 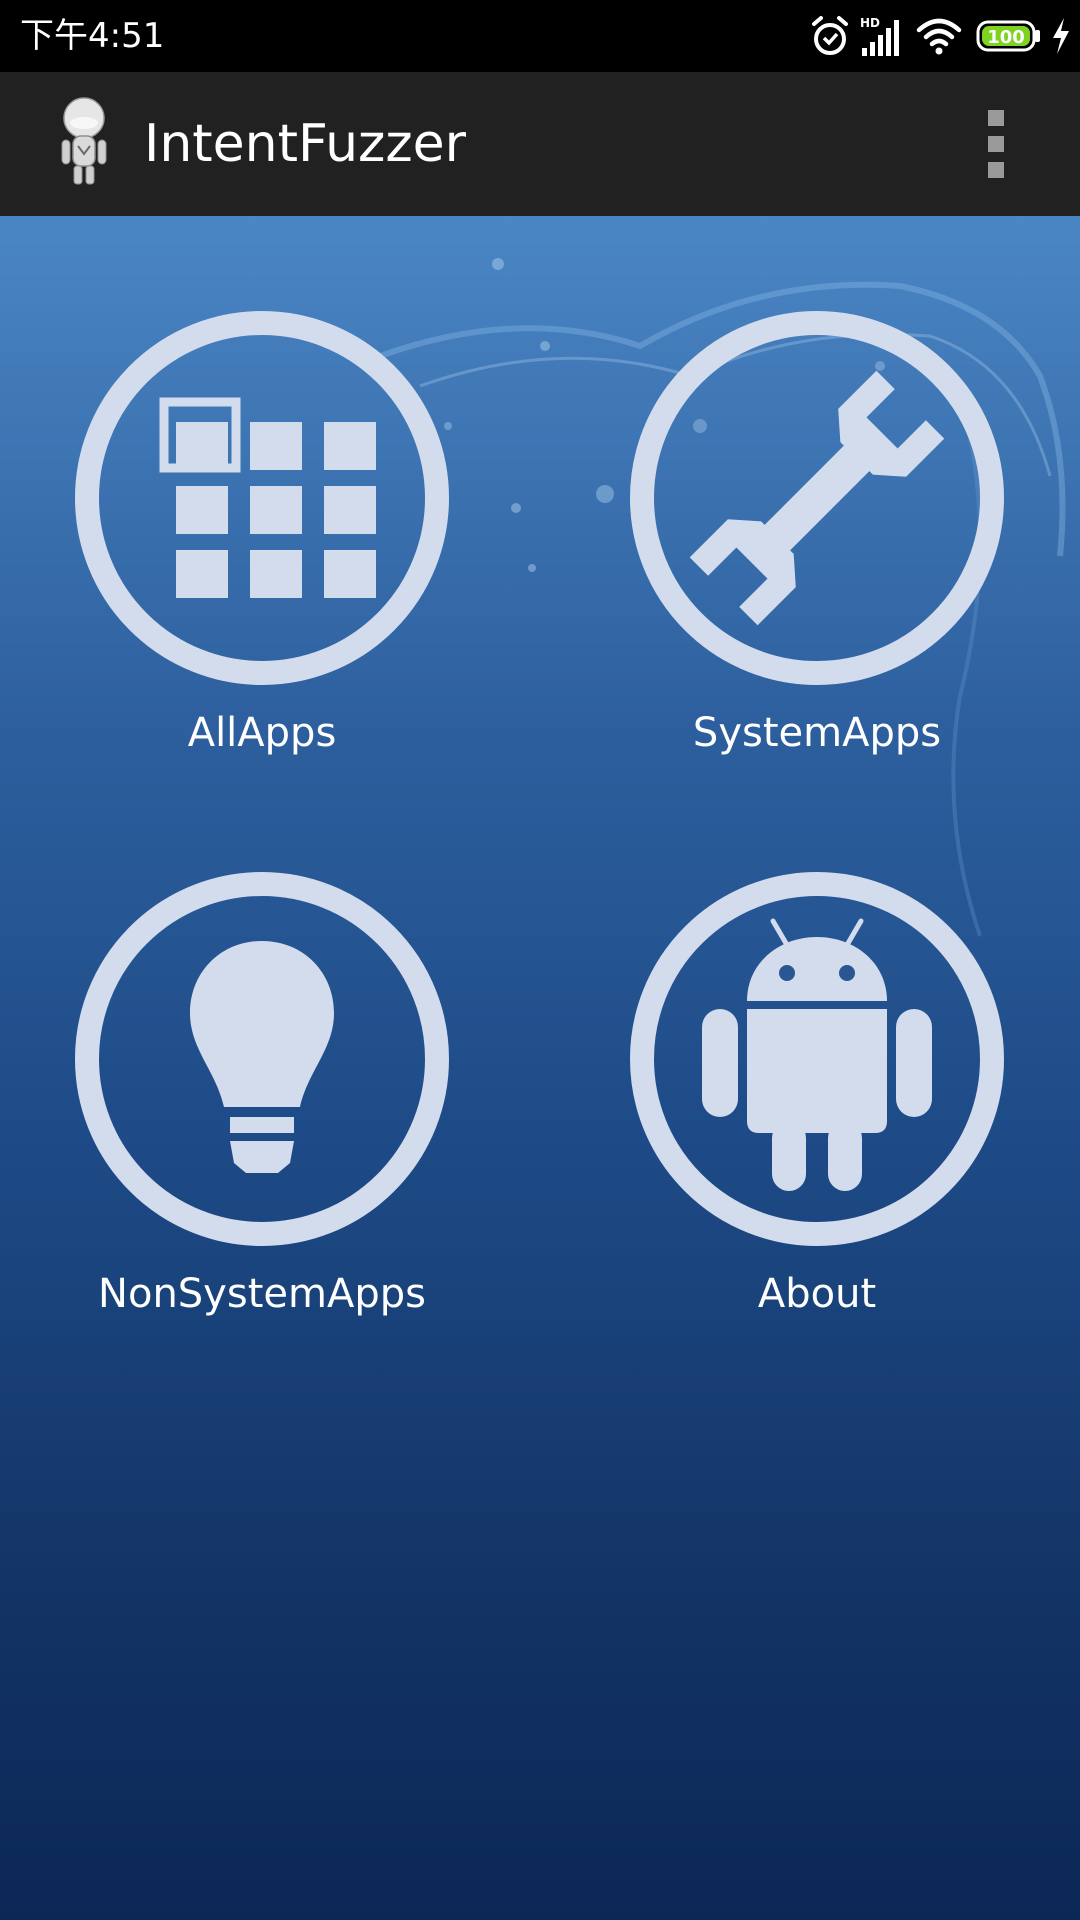 I want to click on overflow-menu-icon, so click(x=996, y=144).